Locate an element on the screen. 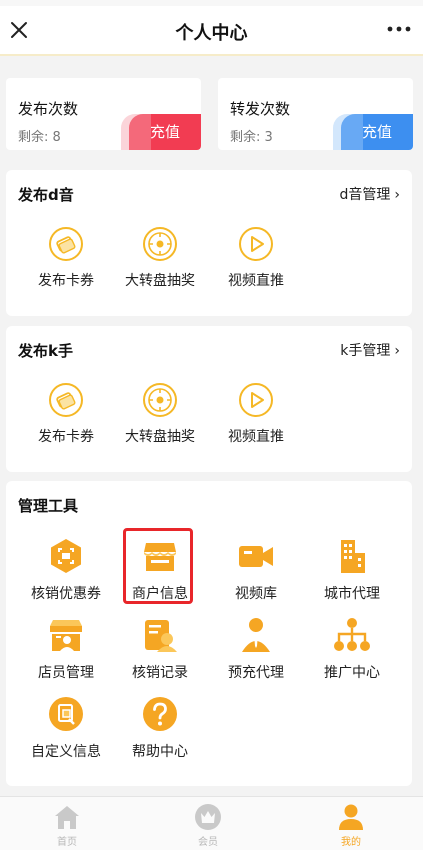 This screenshot has height=850, width=423. help-icon is located at coordinates (160, 714).